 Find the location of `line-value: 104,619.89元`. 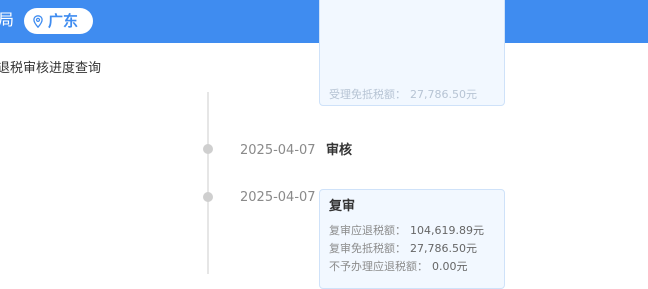

line-value: 104,619.89元 is located at coordinates (447, 230).